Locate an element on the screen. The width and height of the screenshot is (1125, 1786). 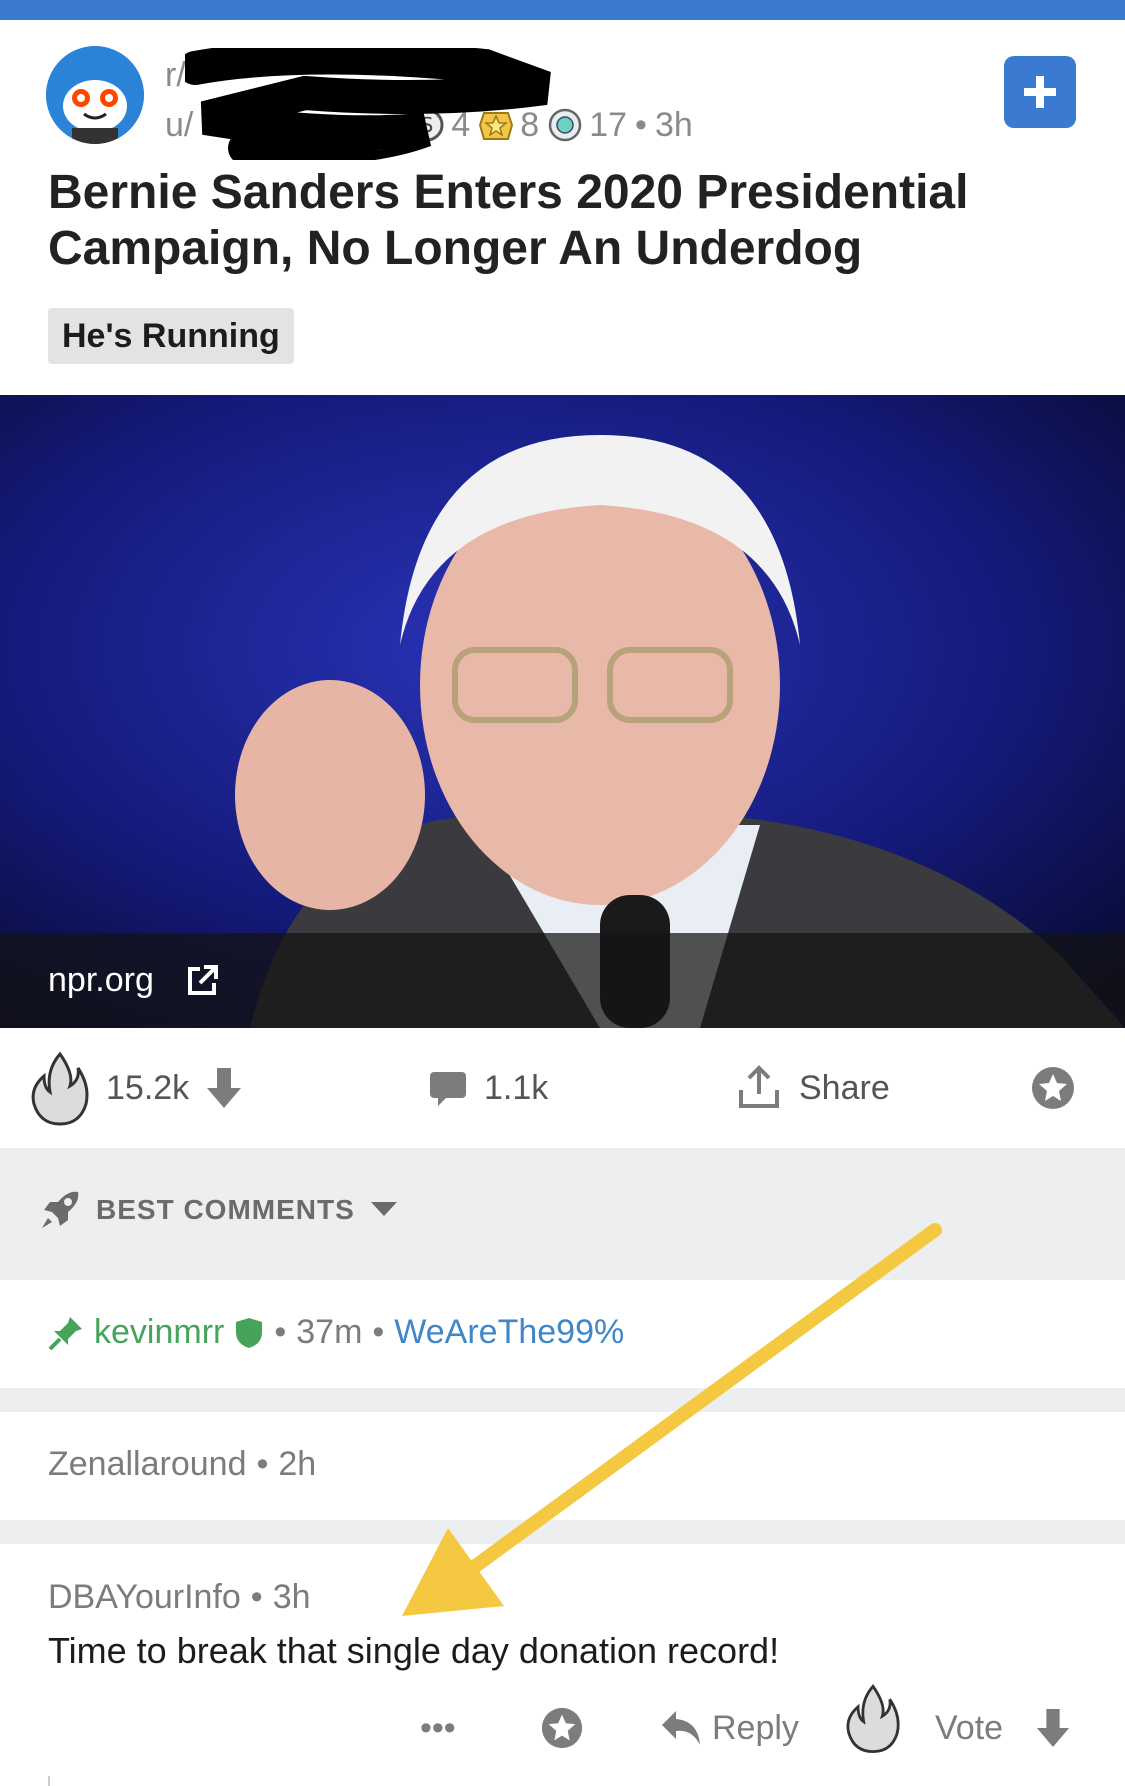
post-flair: He's Running is located at coordinates (171, 336).